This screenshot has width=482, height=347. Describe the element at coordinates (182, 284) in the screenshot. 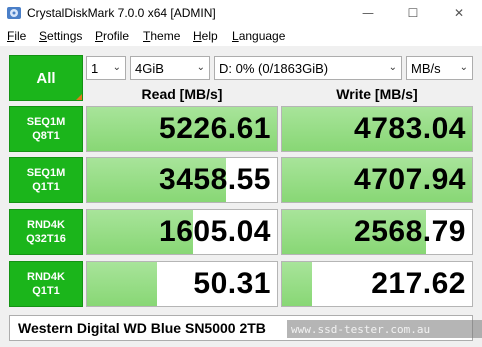

I see `read-result-cell: 50.31` at that location.